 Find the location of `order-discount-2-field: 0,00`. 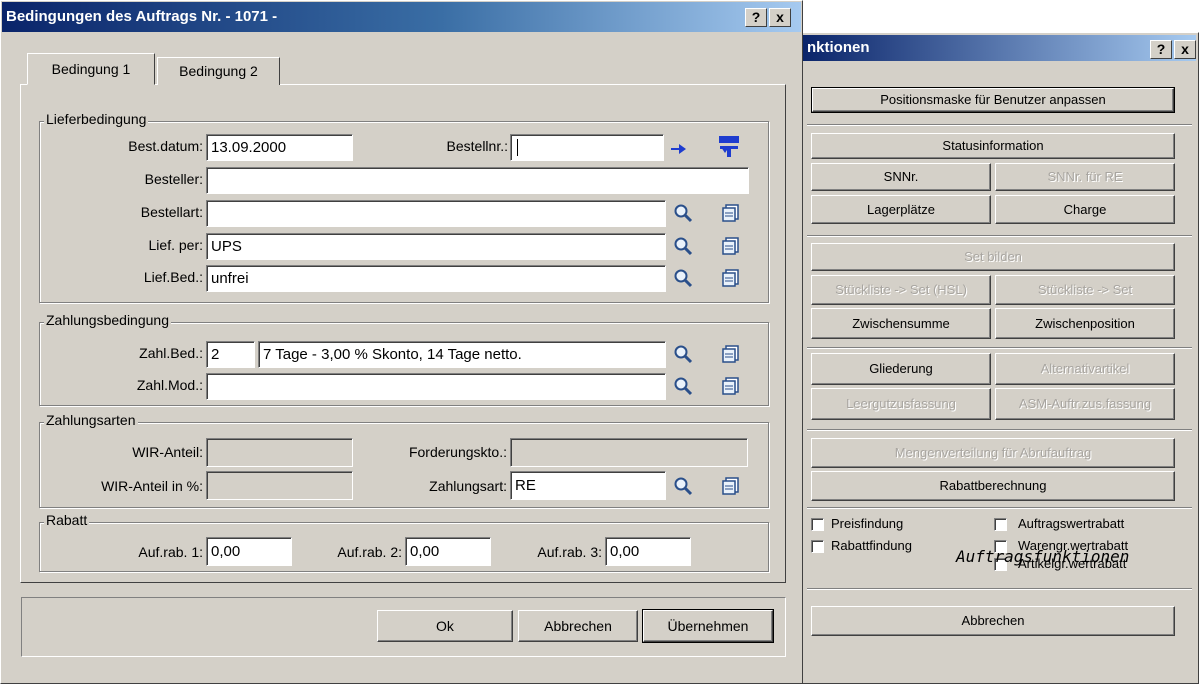

order-discount-2-field: 0,00 is located at coordinates (448, 551).